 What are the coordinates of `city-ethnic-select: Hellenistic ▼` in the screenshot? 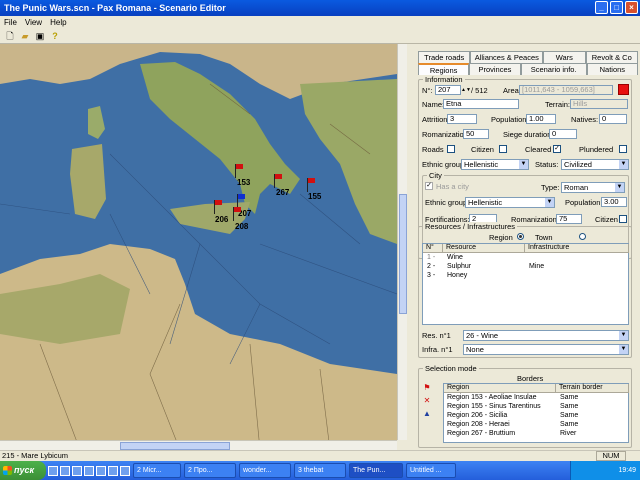 It's located at (510, 202).